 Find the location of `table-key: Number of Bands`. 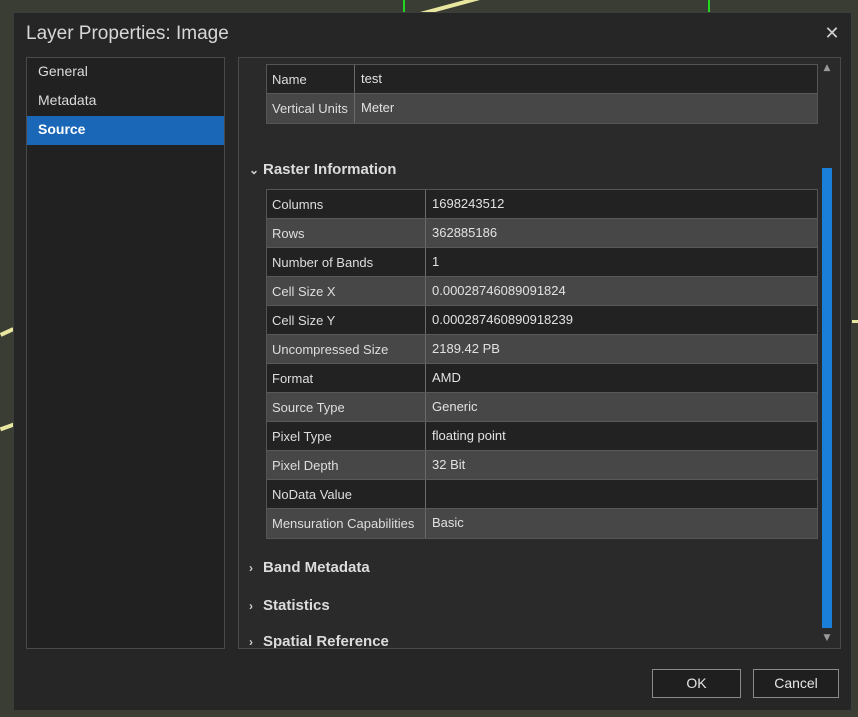

table-key: Number of Bands is located at coordinates (346, 262).